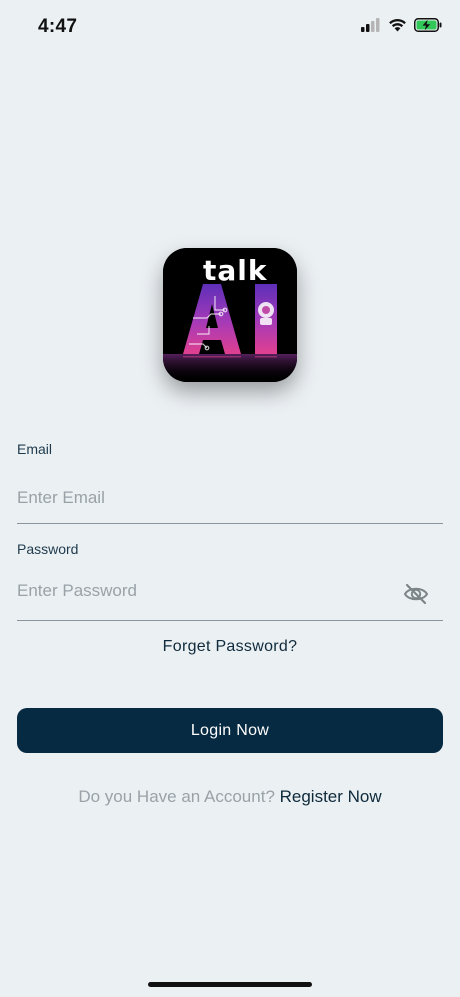 The image size is (460, 997). I want to click on battery-charging-icon, so click(428, 27).